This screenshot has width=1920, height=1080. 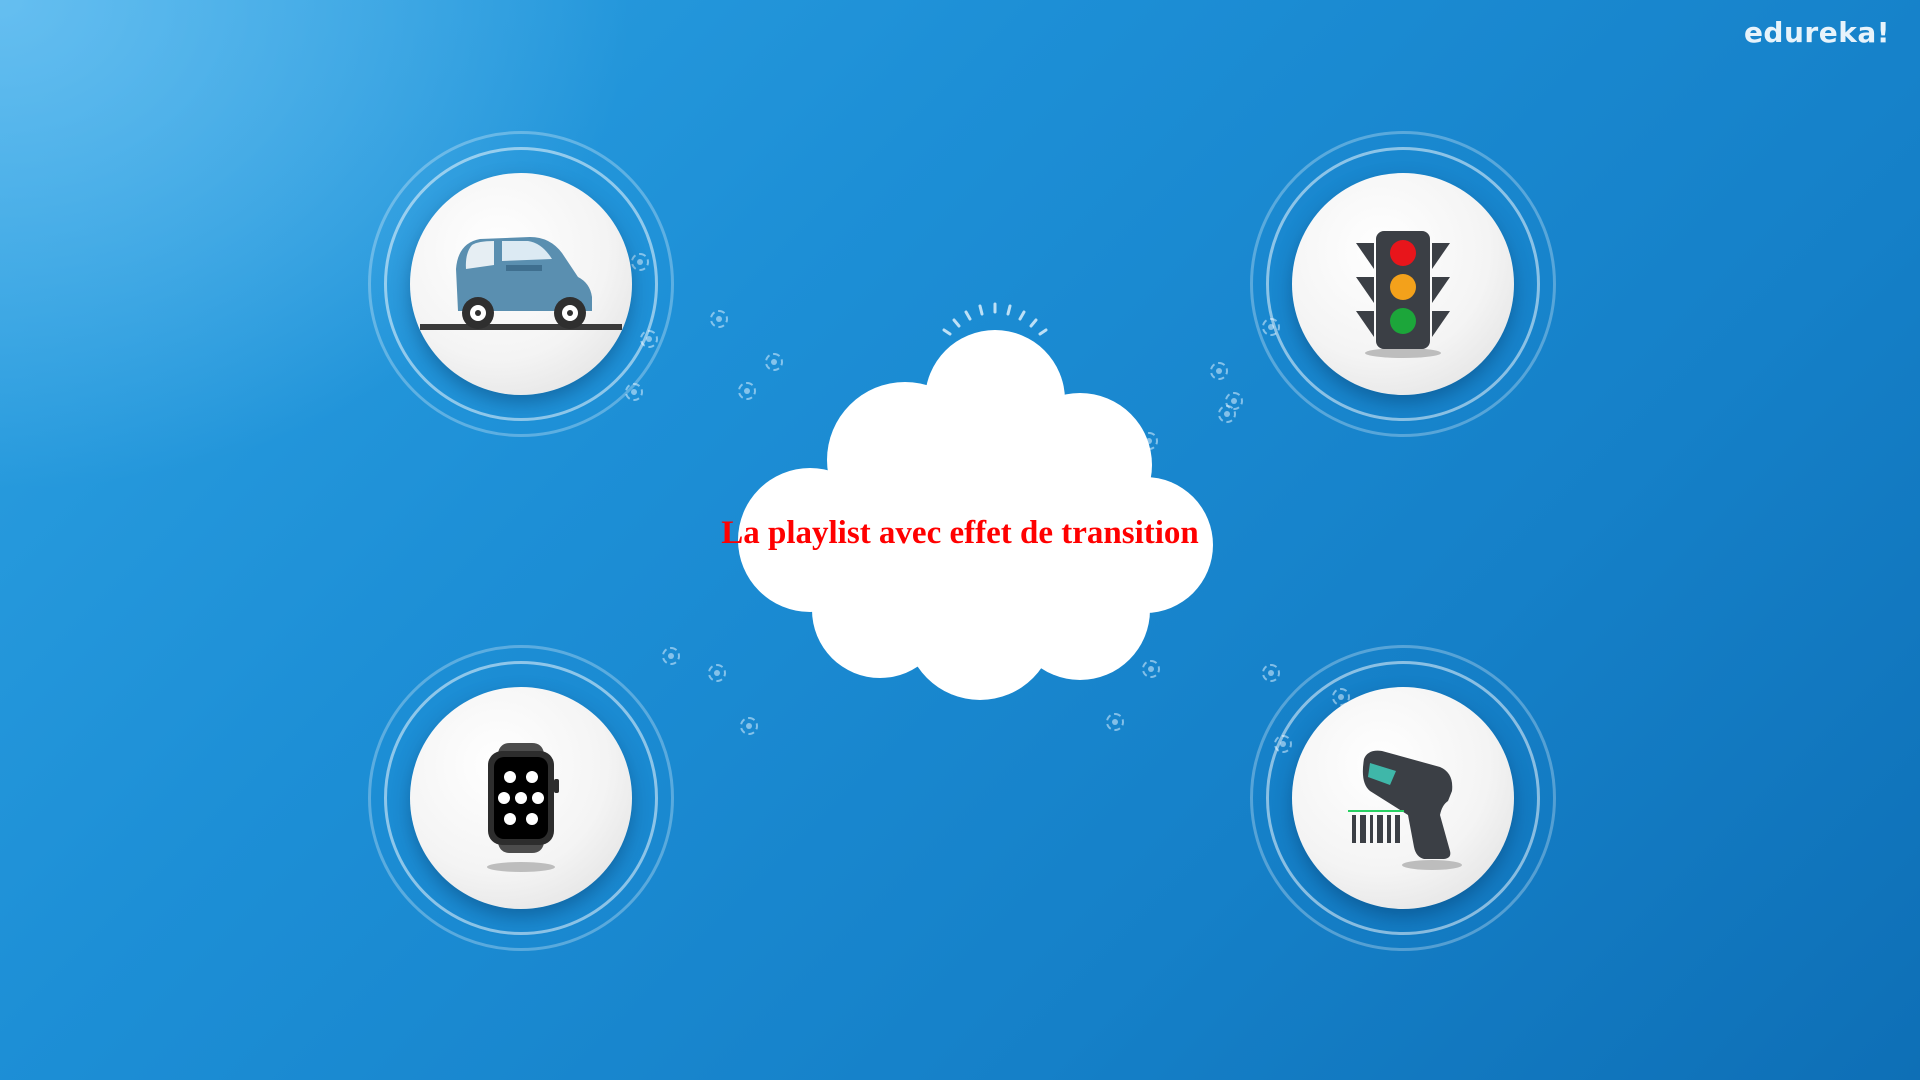 What do you see at coordinates (960, 533) in the screenshot?
I see `center-caption: La playlist avec effet de transition` at bounding box center [960, 533].